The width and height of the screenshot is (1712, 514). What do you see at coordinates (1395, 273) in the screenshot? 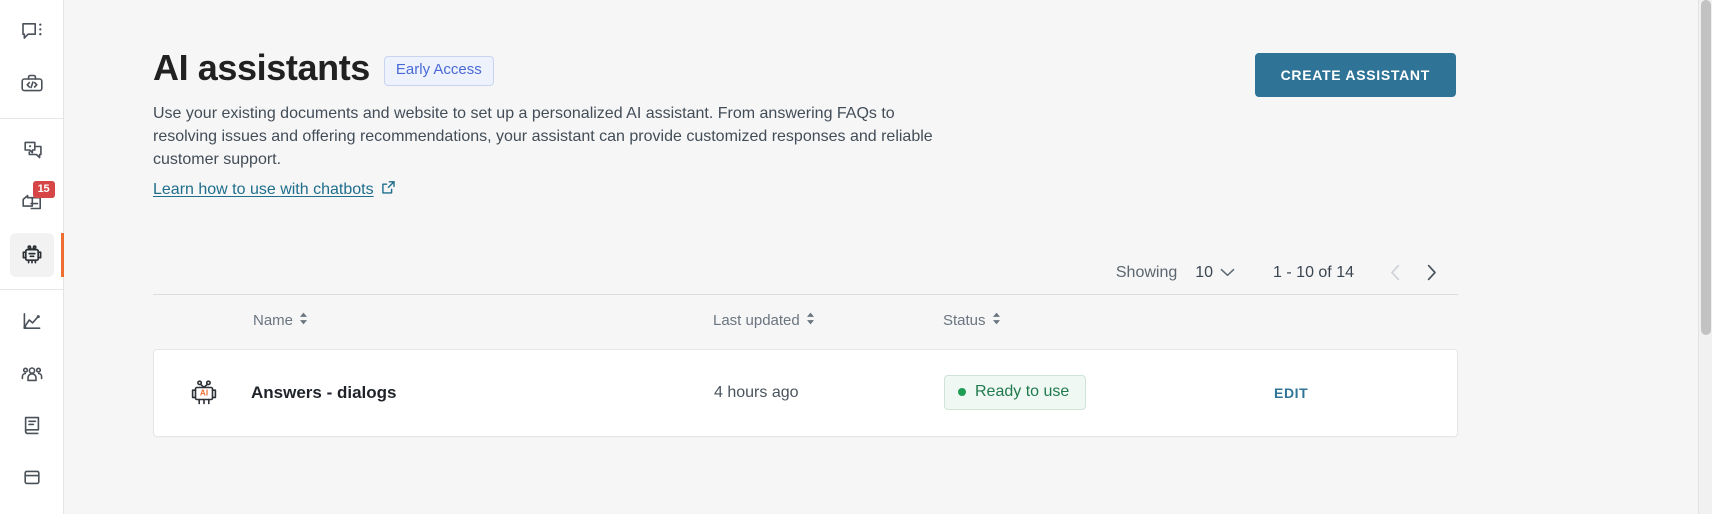
I see `pagination-prev-button` at bounding box center [1395, 273].